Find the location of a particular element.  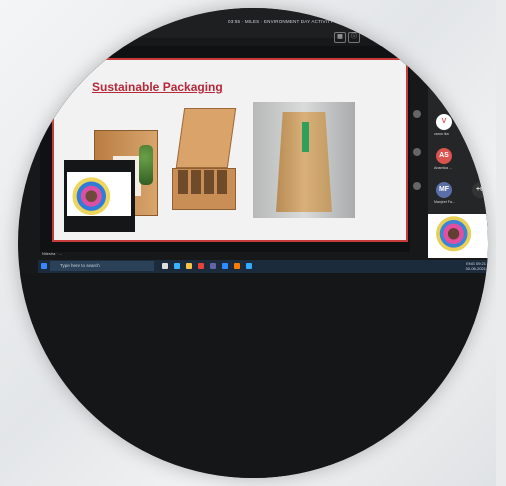

edge-icon is located at coordinates (177, 266).